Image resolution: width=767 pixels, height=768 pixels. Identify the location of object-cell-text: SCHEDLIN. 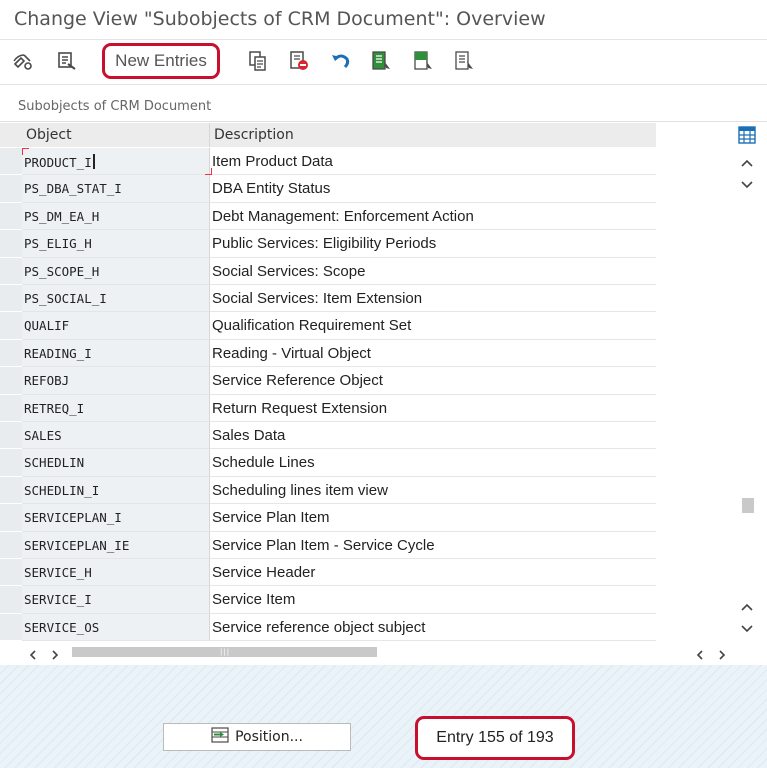
(54, 463).